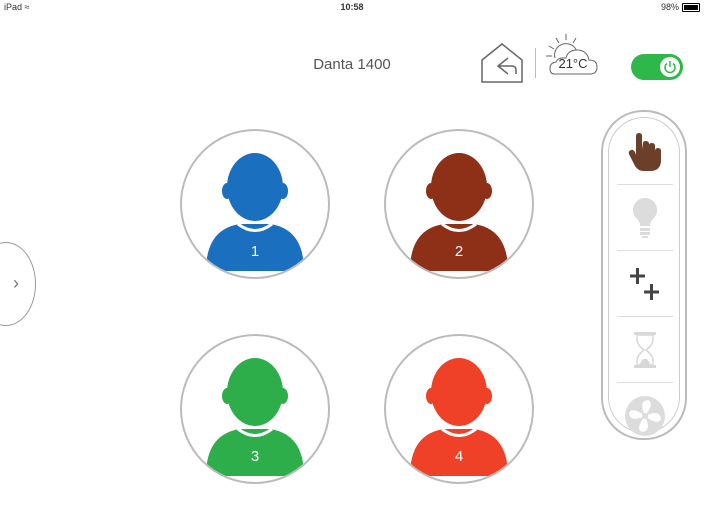 Image resolution: width=704 pixels, height=528 pixels. I want to click on power-icon, so click(670, 67).